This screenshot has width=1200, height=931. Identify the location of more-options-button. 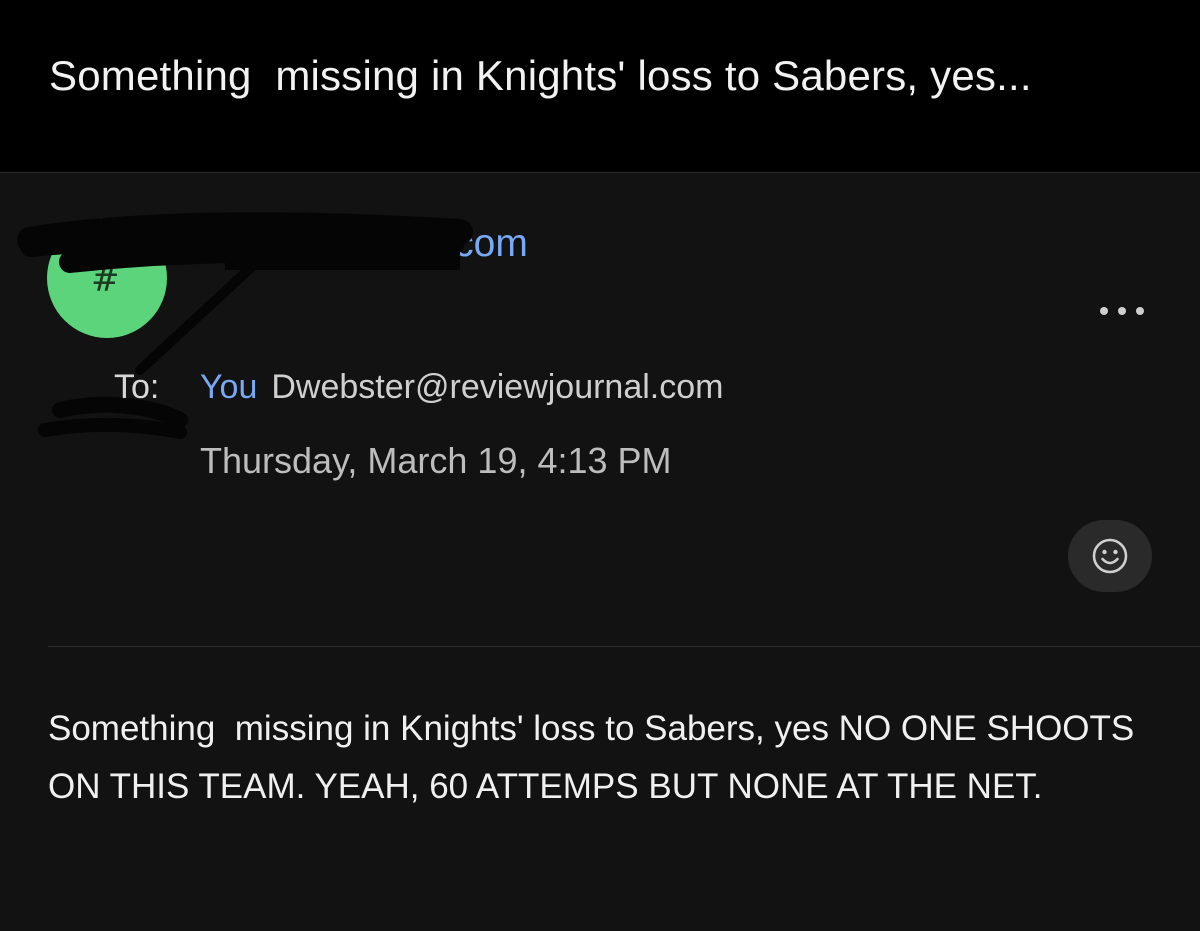
(1122, 311).